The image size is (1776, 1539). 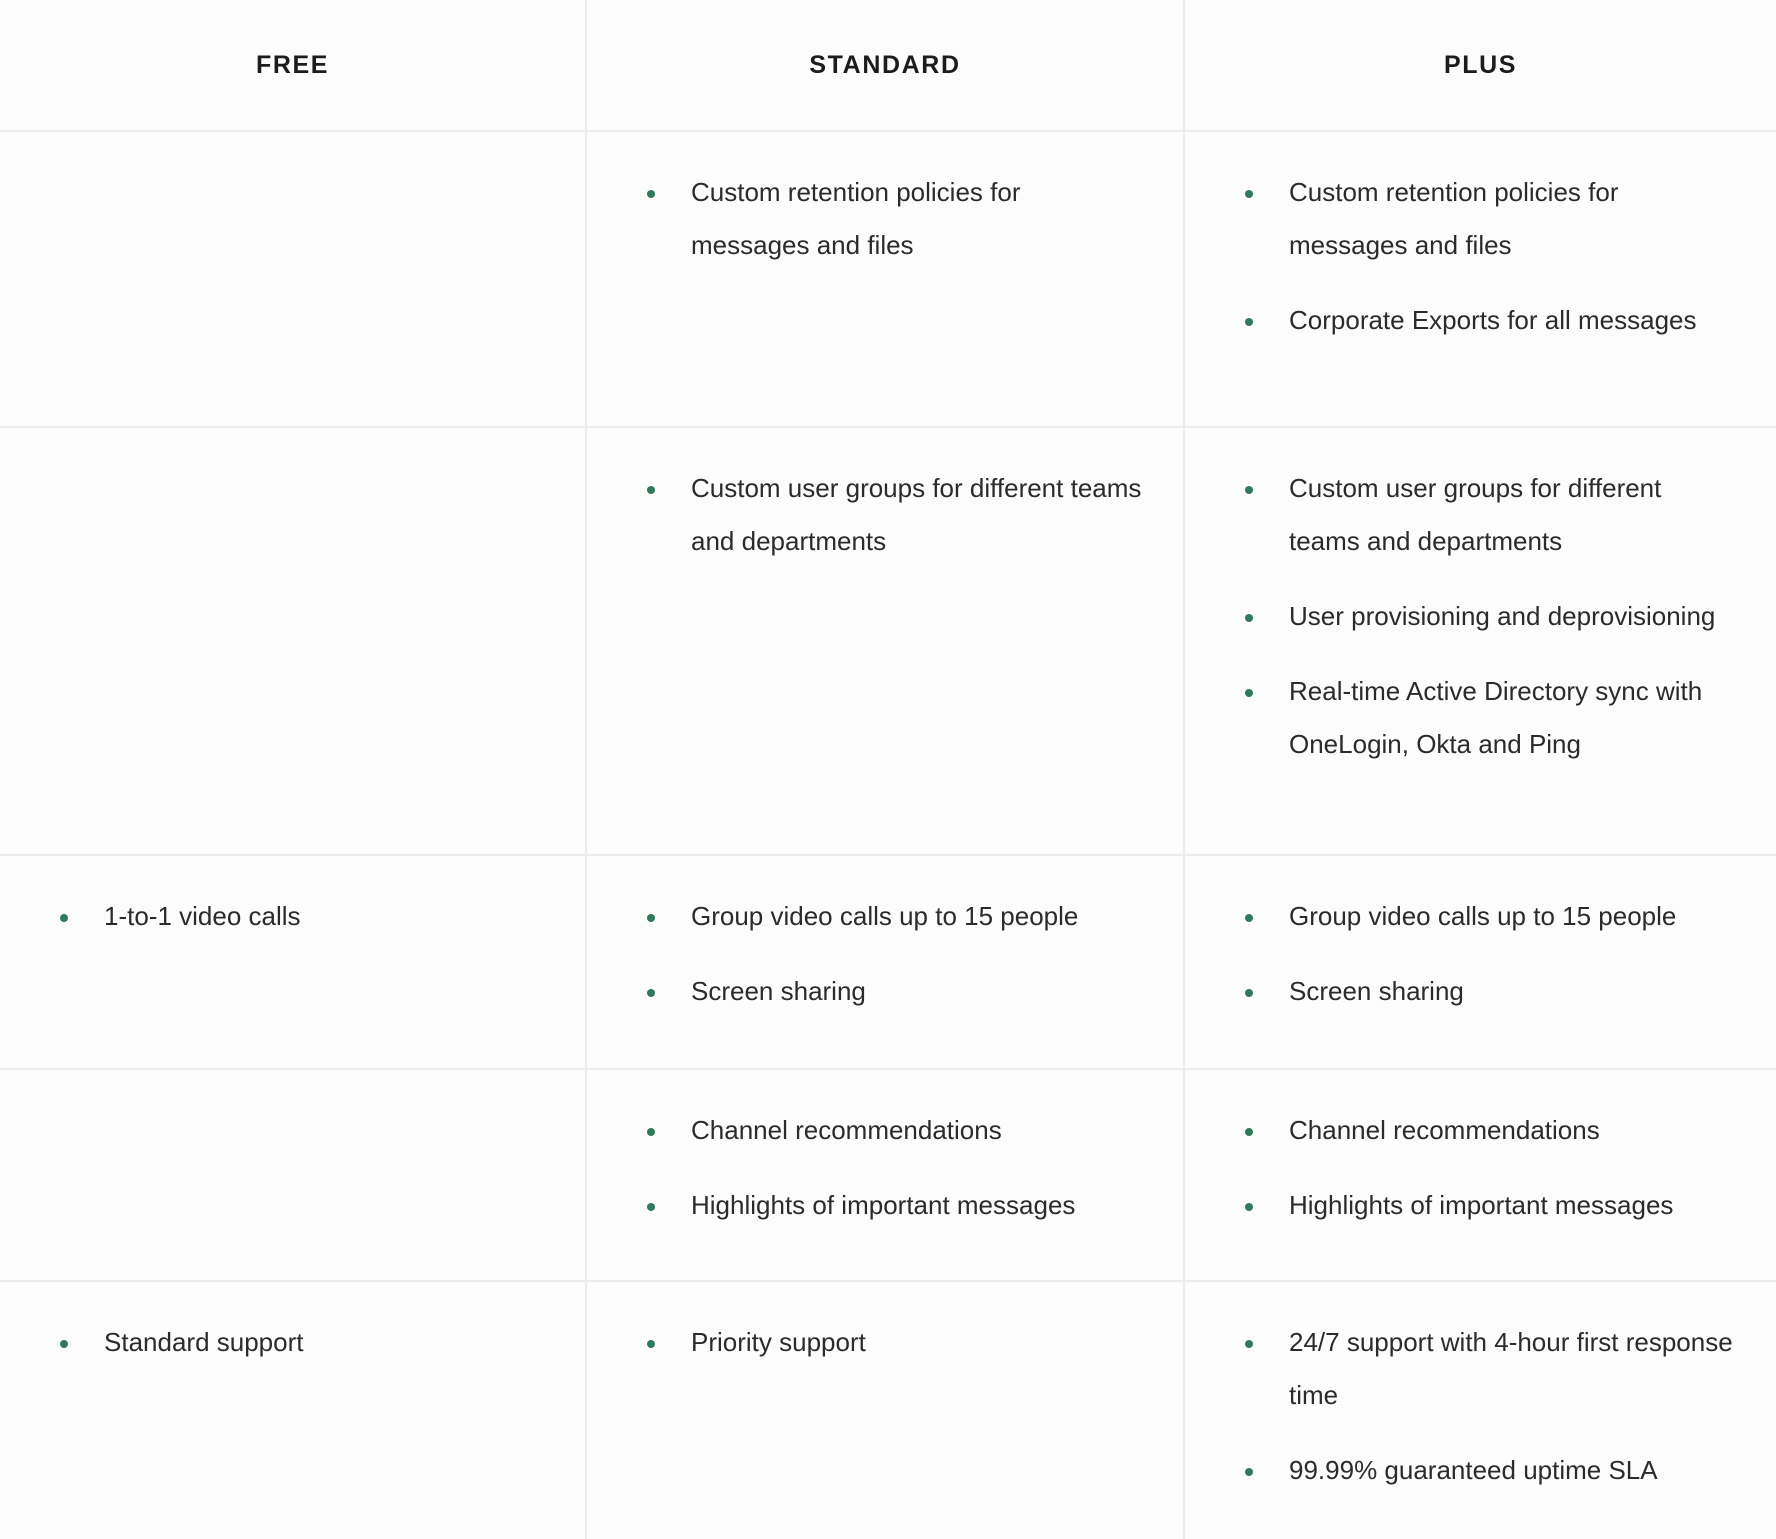 I want to click on column-header-free: FREE, so click(x=293, y=66).